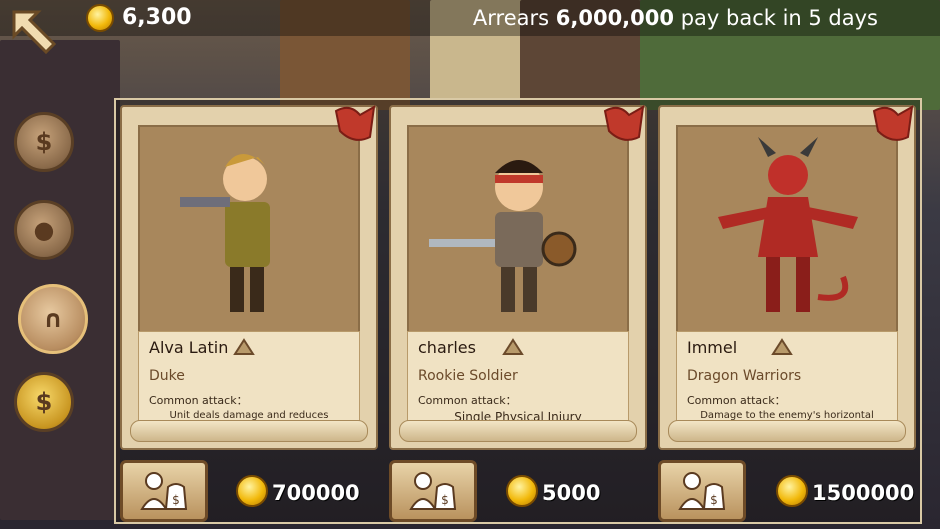 The image size is (940, 529). Describe the element at coordinates (468, 376) in the screenshot. I see `hero-class: Rookie Soldier` at that location.